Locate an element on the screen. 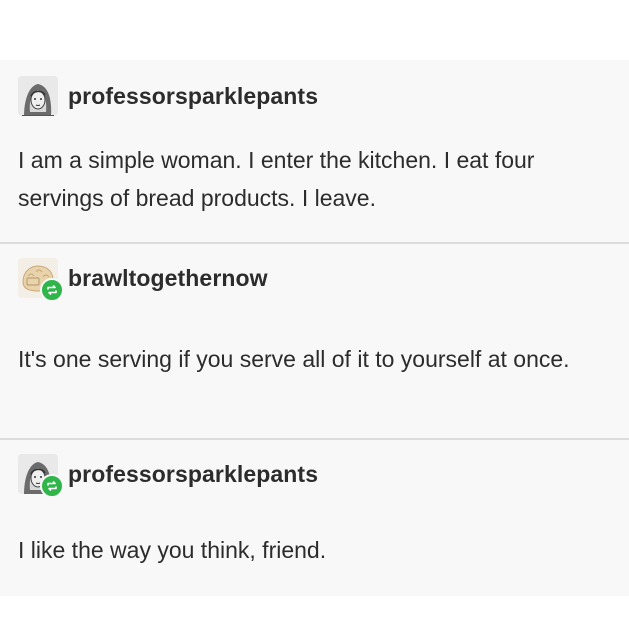 This screenshot has height=629, width=629. post-text: I like the way you think, friend. is located at coordinates (172, 550).